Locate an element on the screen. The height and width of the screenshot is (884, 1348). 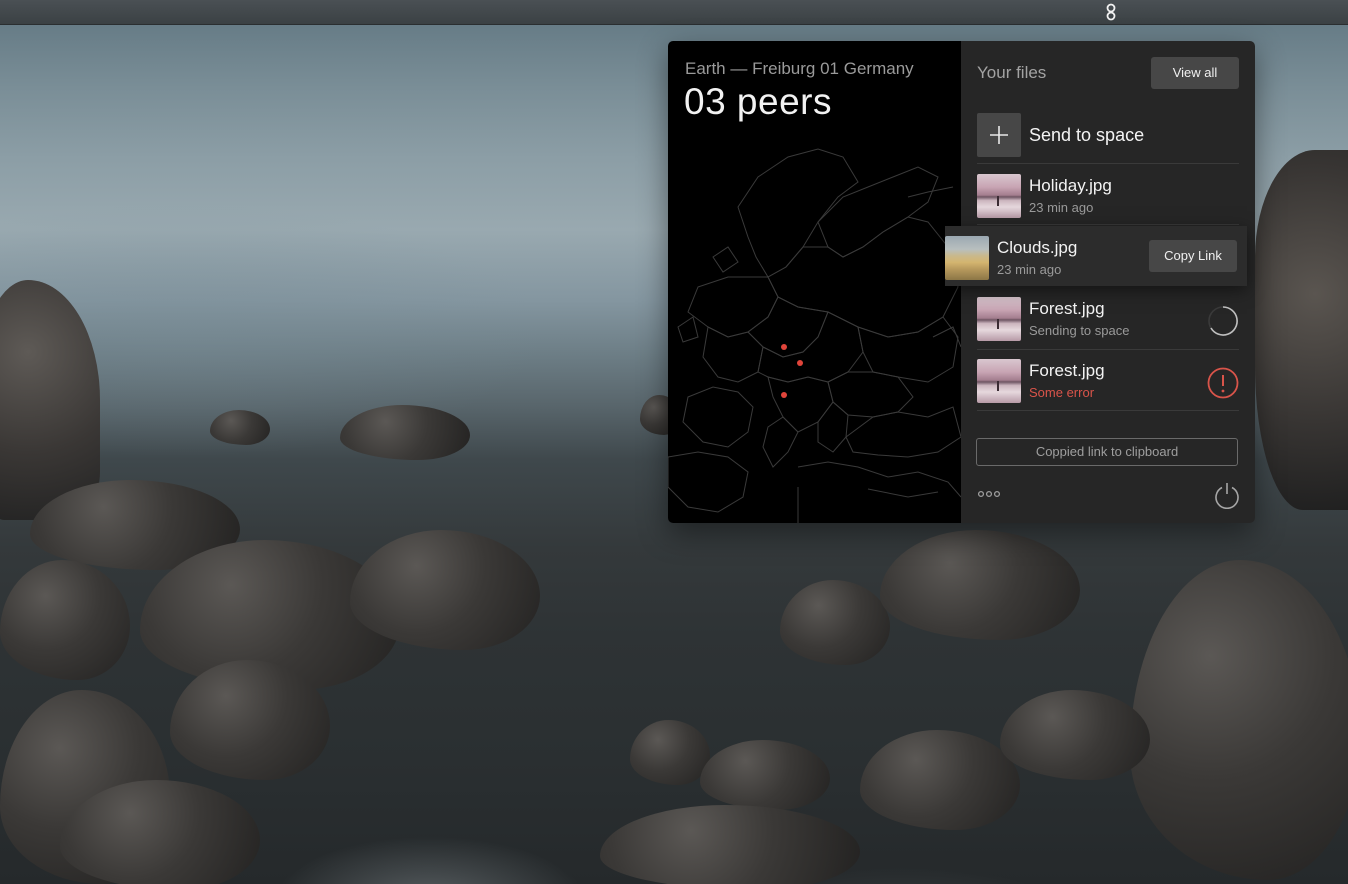
menu-bar is located at coordinates (674, 12).